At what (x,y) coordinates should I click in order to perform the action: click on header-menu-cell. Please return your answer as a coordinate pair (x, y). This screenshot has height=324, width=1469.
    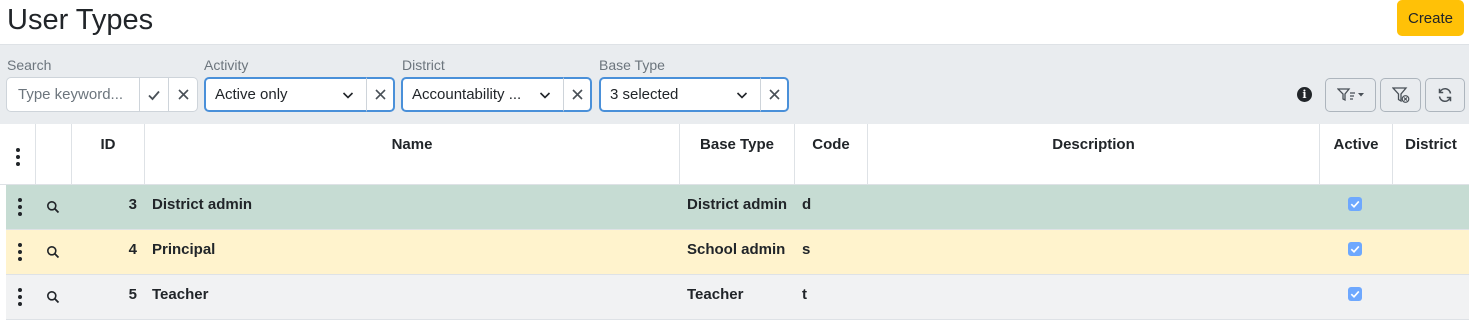
    Looking at the image, I should click on (18, 154).